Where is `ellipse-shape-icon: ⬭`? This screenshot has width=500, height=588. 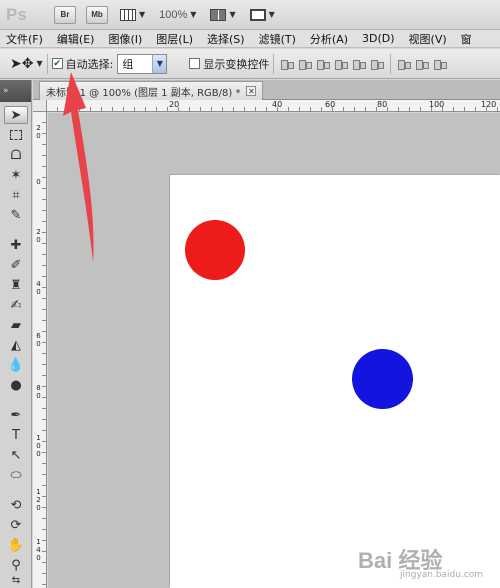 ellipse-shape-icon: ⬭ is located at coordinates (16, 475).